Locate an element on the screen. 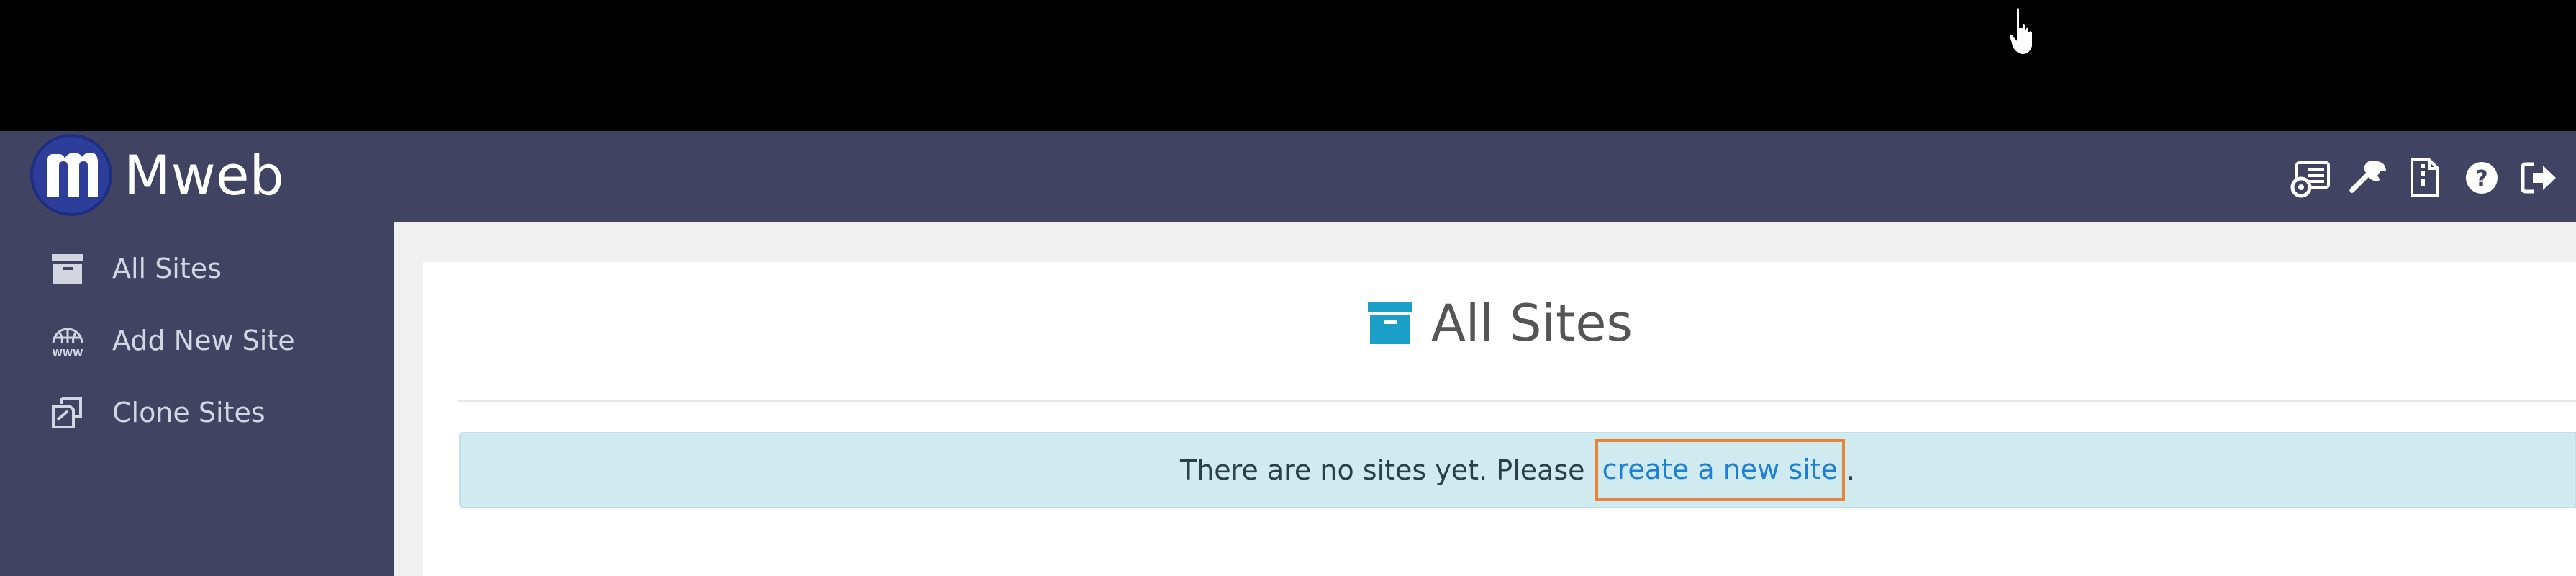 The height and width of the screenshot is (576, 2576). mweb-logo is located at coordinates (71, 175).